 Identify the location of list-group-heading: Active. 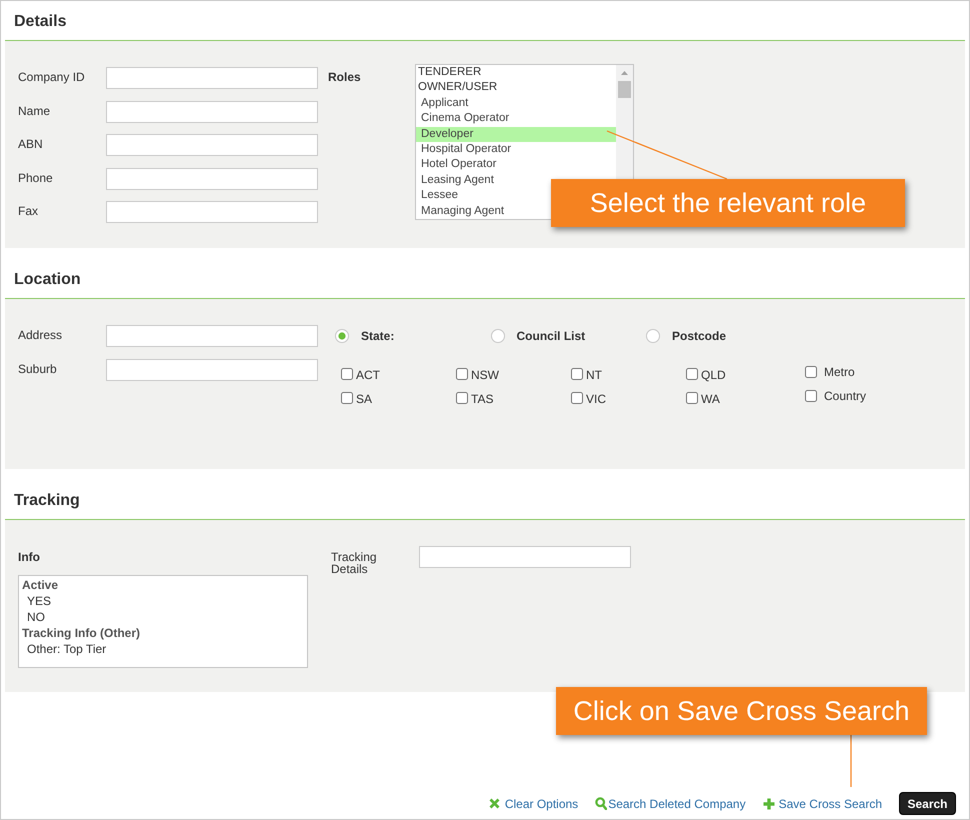
(40, 585).